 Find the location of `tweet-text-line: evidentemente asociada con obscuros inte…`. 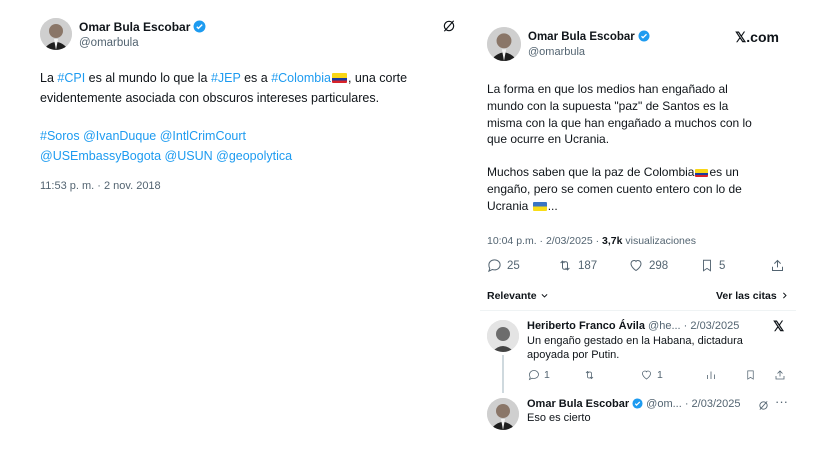

tweet-text-line: evidentemente asociada con obscuros inte… is located at coordinates (210, 98).